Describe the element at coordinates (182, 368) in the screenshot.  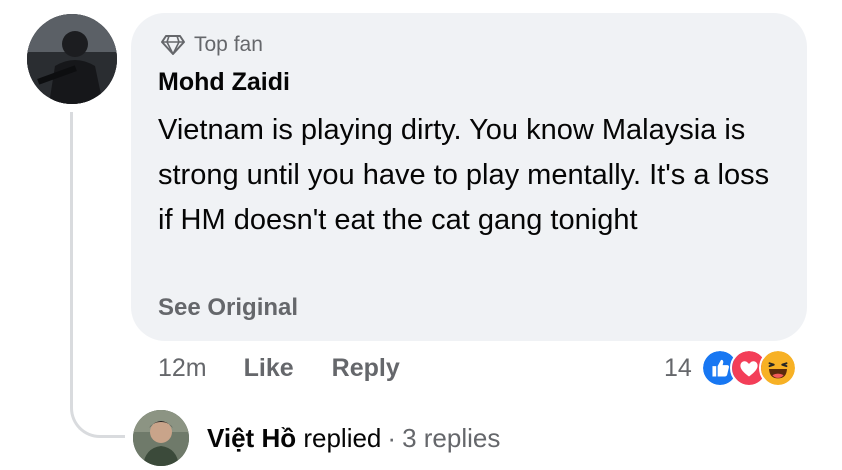
I see `comment-timestamp: 12m` at that location.